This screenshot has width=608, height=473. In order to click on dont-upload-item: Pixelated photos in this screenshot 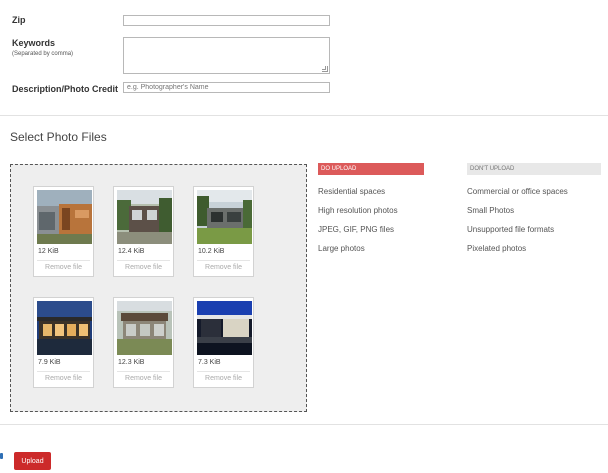, I will do `click(497, 248)`.